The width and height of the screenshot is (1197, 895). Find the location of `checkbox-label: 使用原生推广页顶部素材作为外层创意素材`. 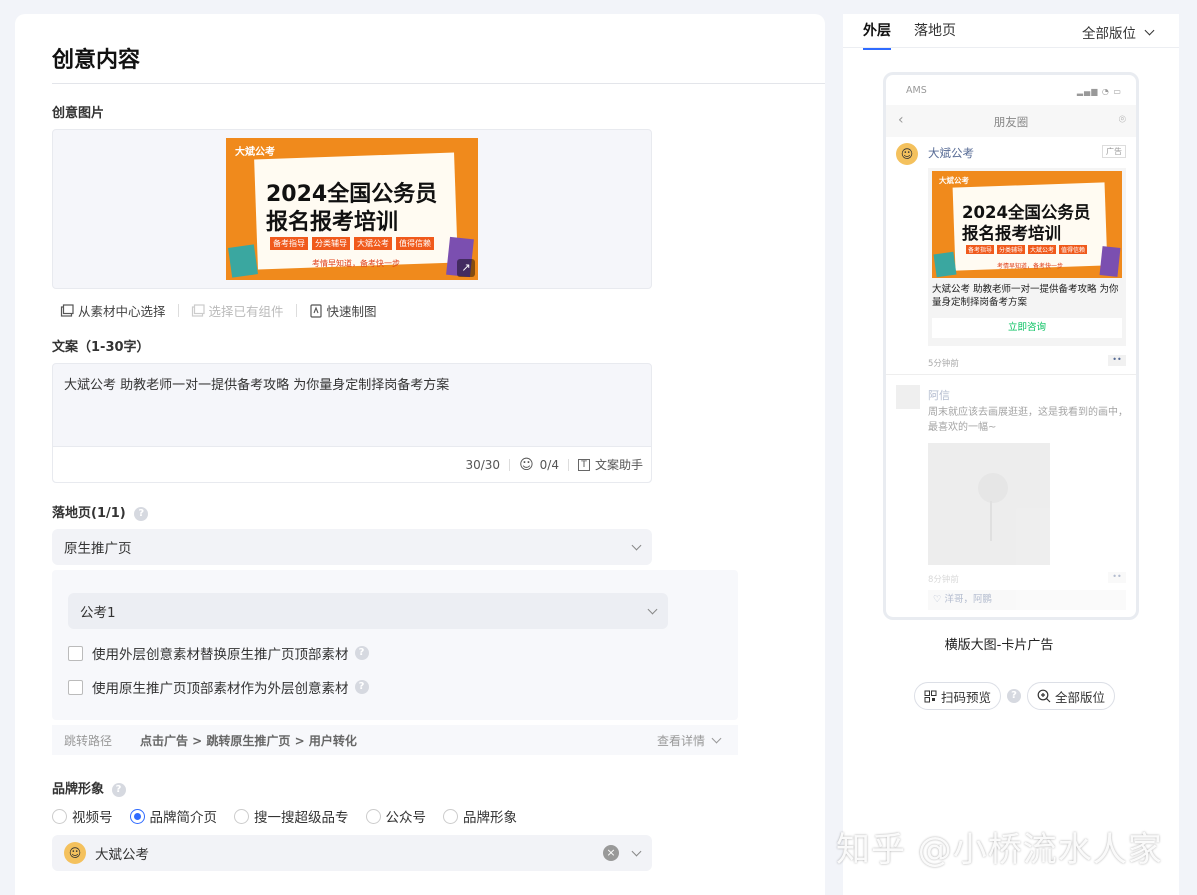

checkbox-label: 使用原生推广页顶部素材作为外层创意素材 is located at coordinates (220, 689).